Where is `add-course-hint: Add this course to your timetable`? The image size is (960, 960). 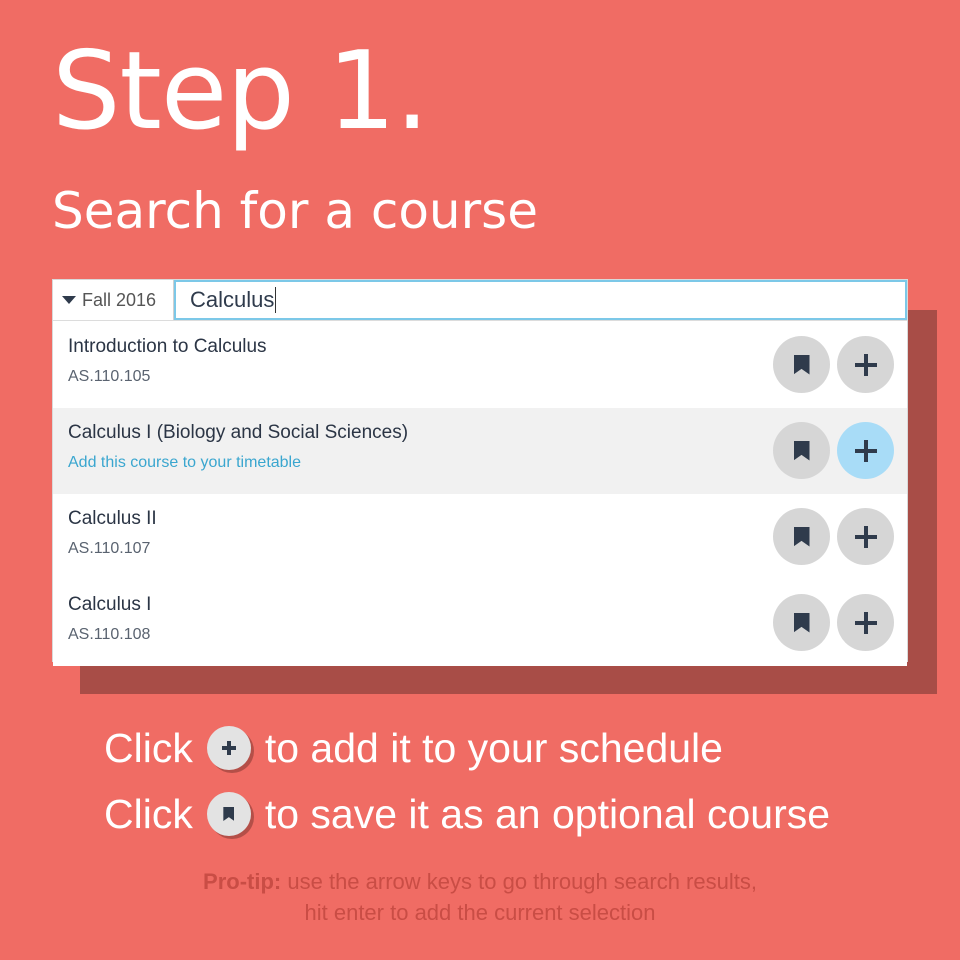 add-course-hint: Add this course to your timetable is located at coordinates (185, 462).